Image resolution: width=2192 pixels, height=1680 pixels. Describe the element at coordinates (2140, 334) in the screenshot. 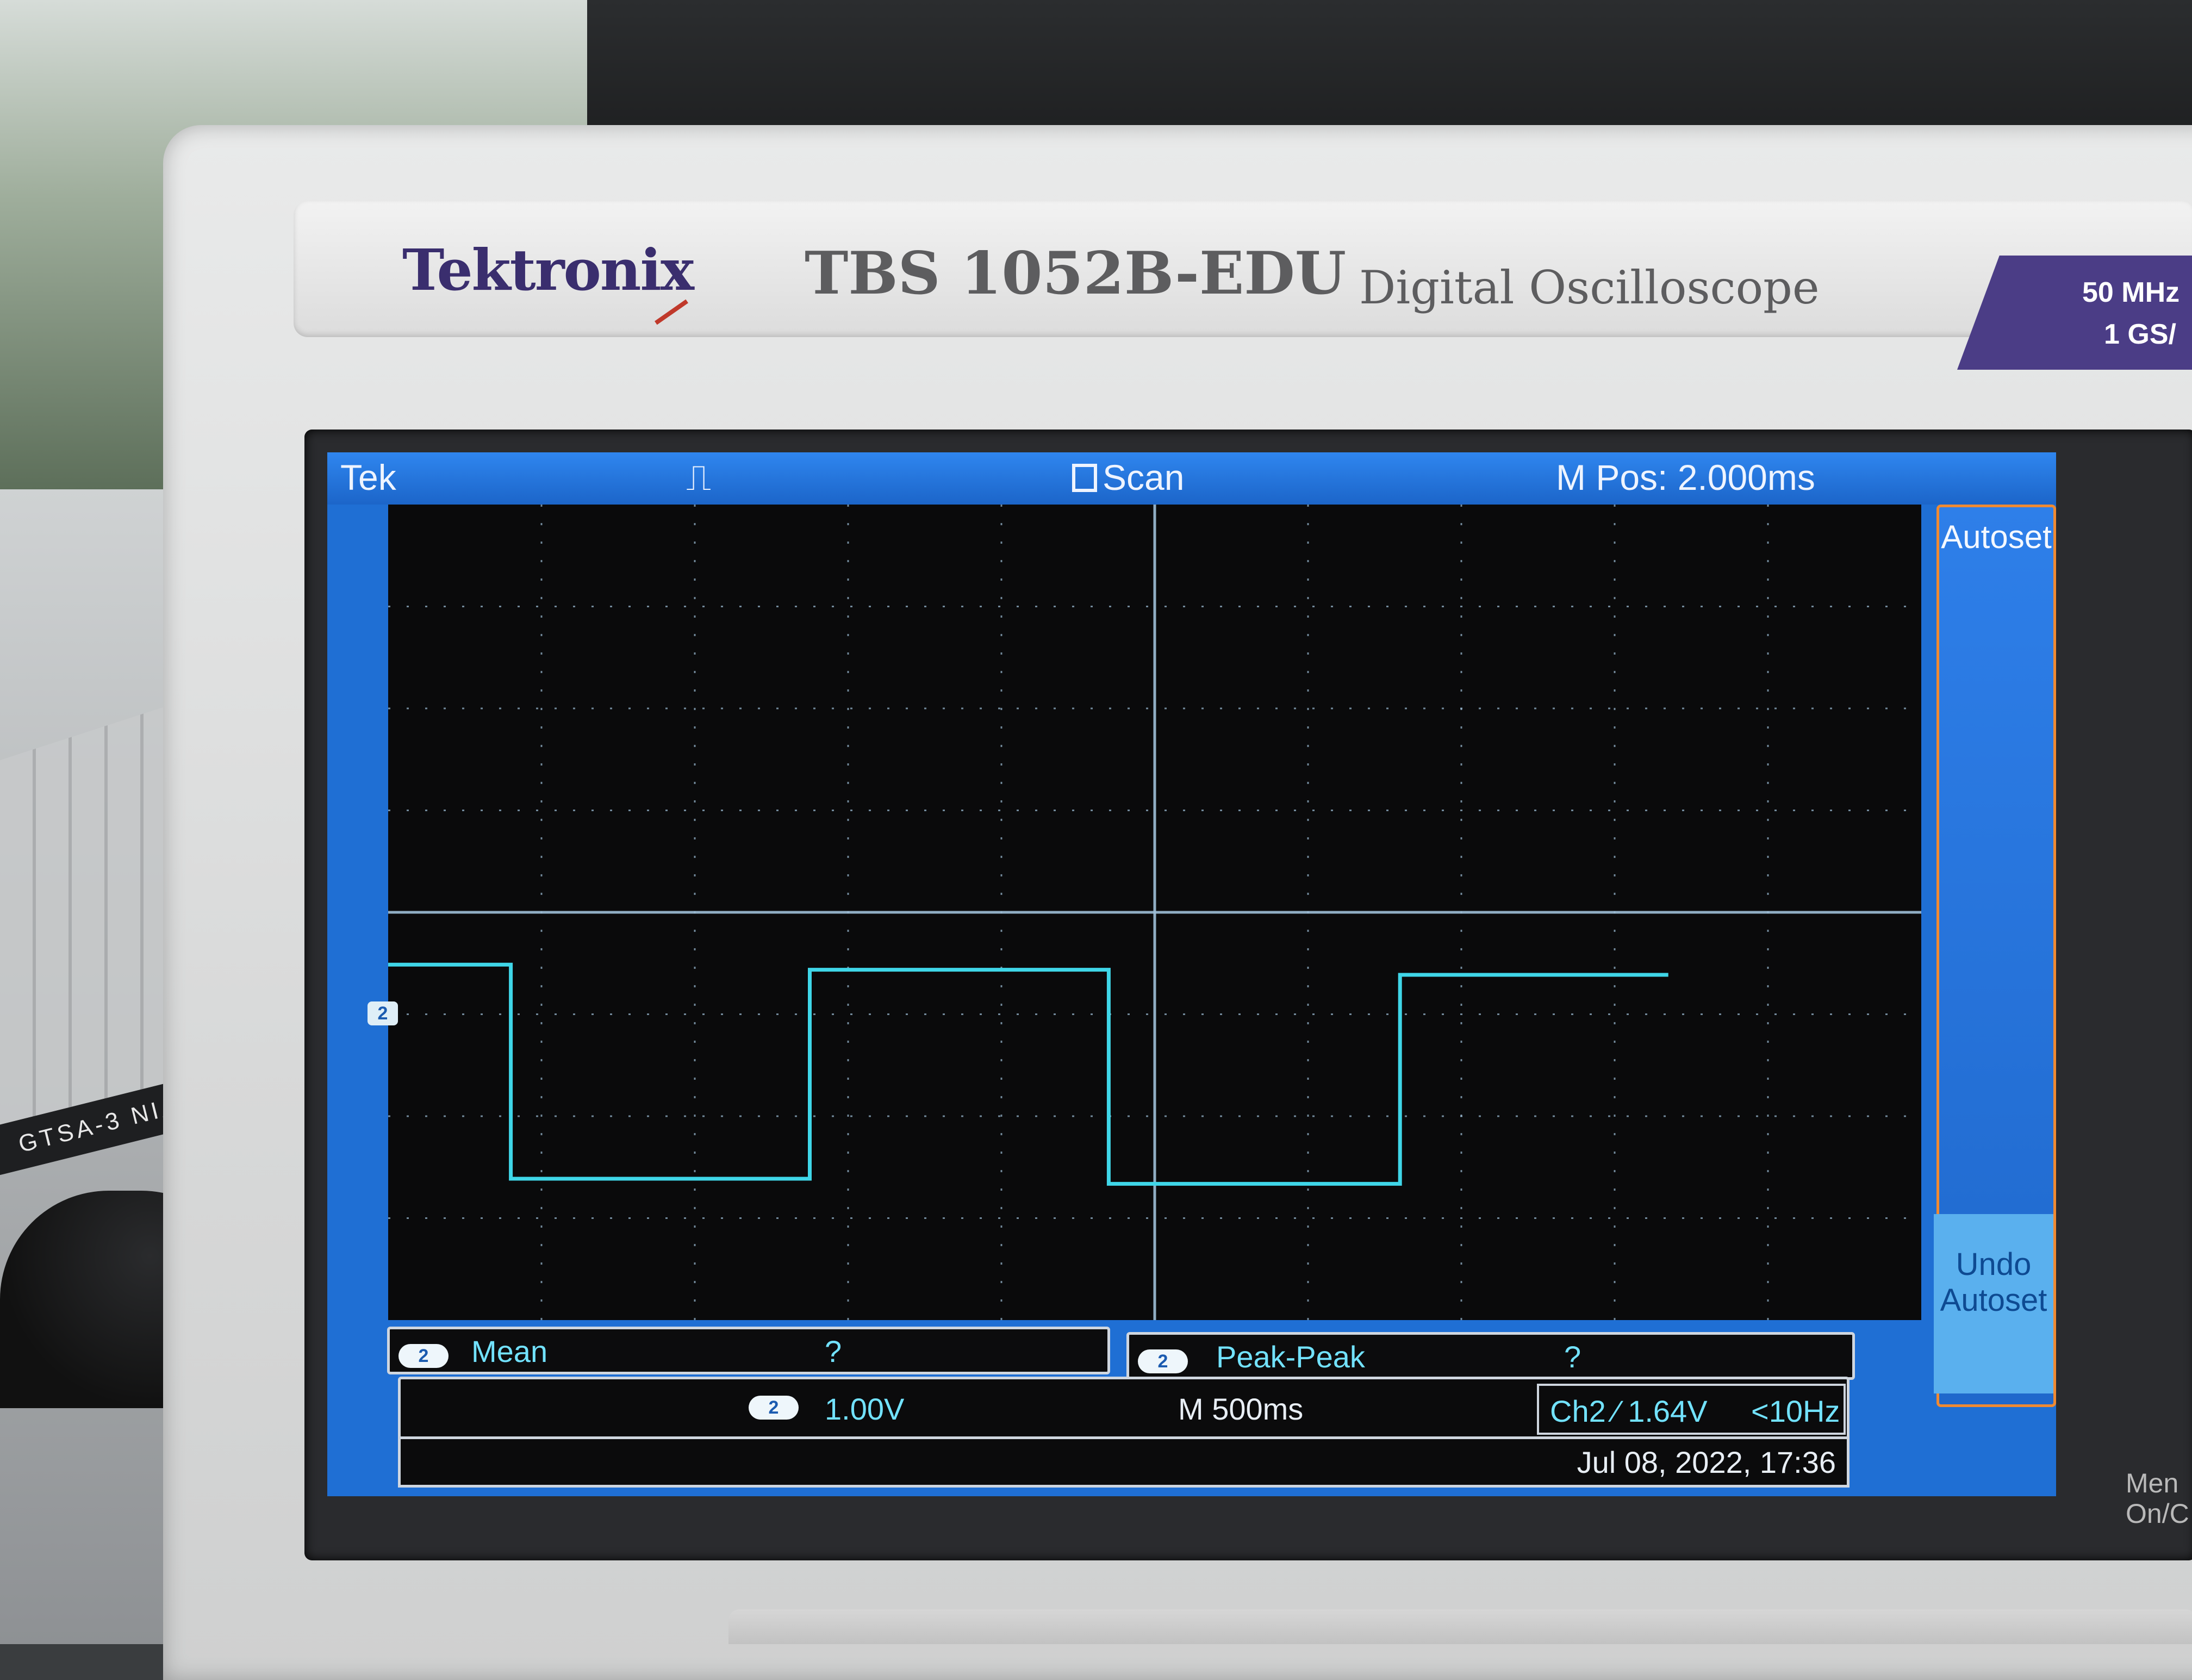

I see `spec-sample-rate: 1 GS/` at that location.